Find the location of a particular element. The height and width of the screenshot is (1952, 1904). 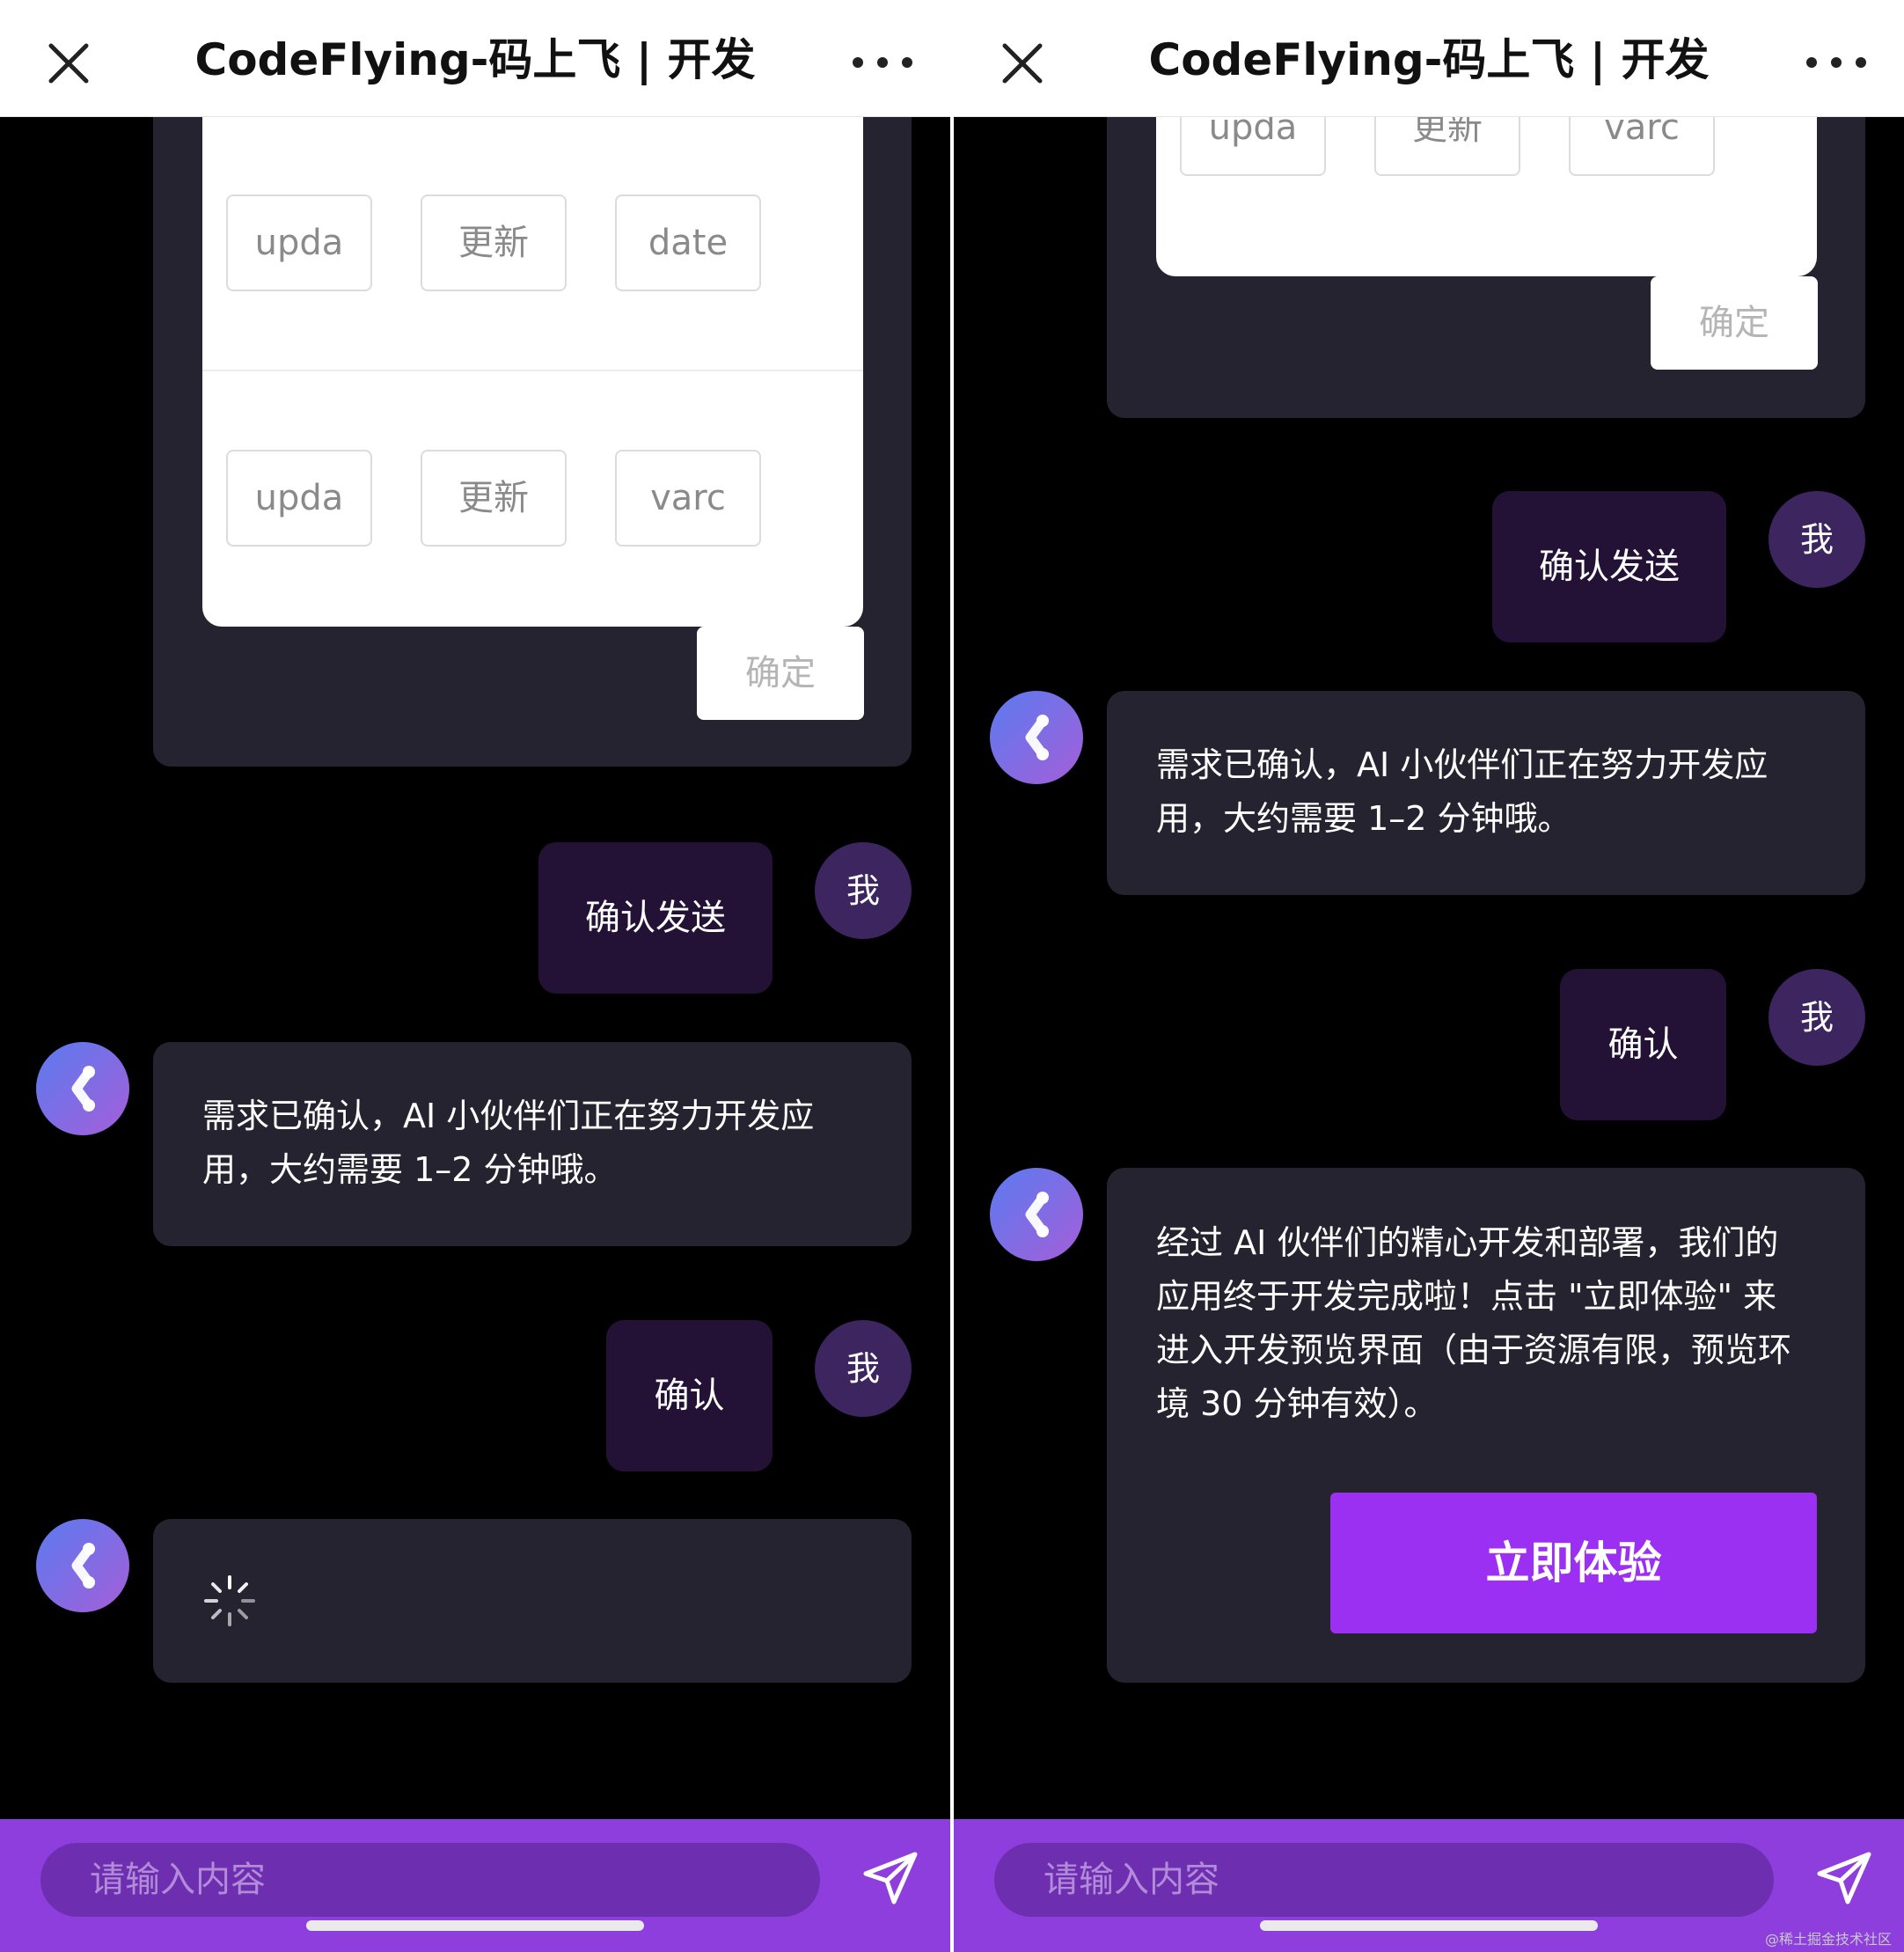

bot-message-loading is located at coordinates (532, 1601).